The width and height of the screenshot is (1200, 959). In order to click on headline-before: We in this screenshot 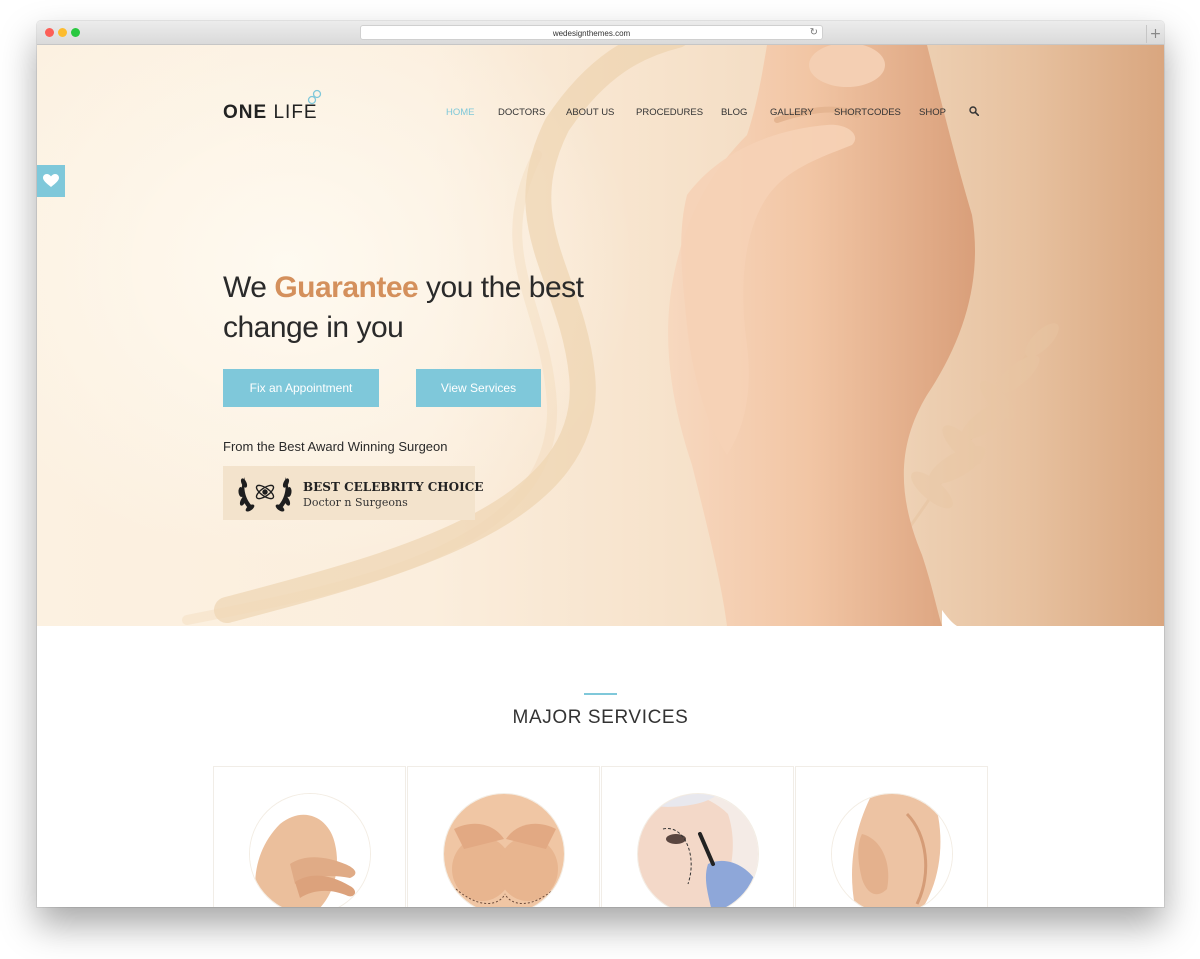, I will do `click(245, 287)`.